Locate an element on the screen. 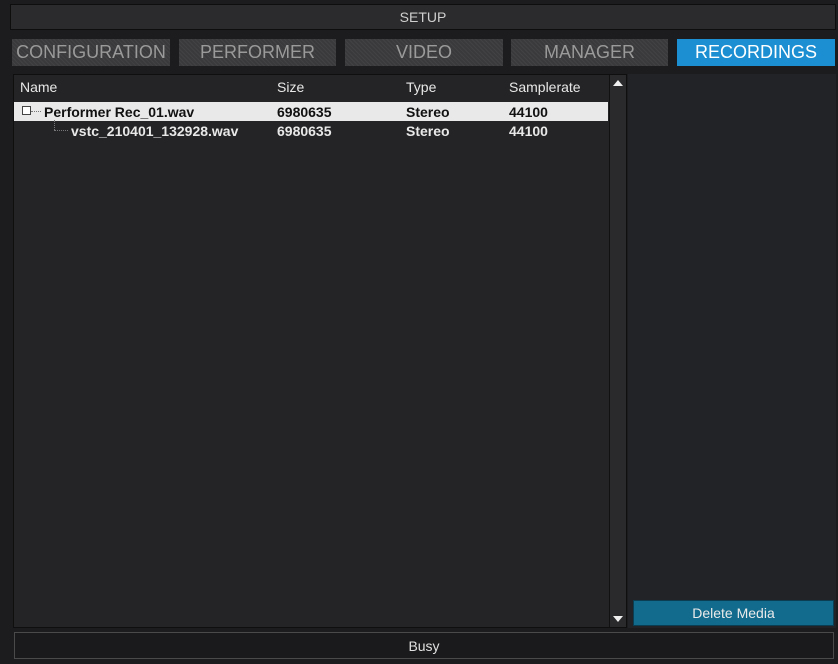 Image resolution: width=838 pixels, height=664 pixels. scroll-up-arrow-icon is located at coordinates (618, 83).